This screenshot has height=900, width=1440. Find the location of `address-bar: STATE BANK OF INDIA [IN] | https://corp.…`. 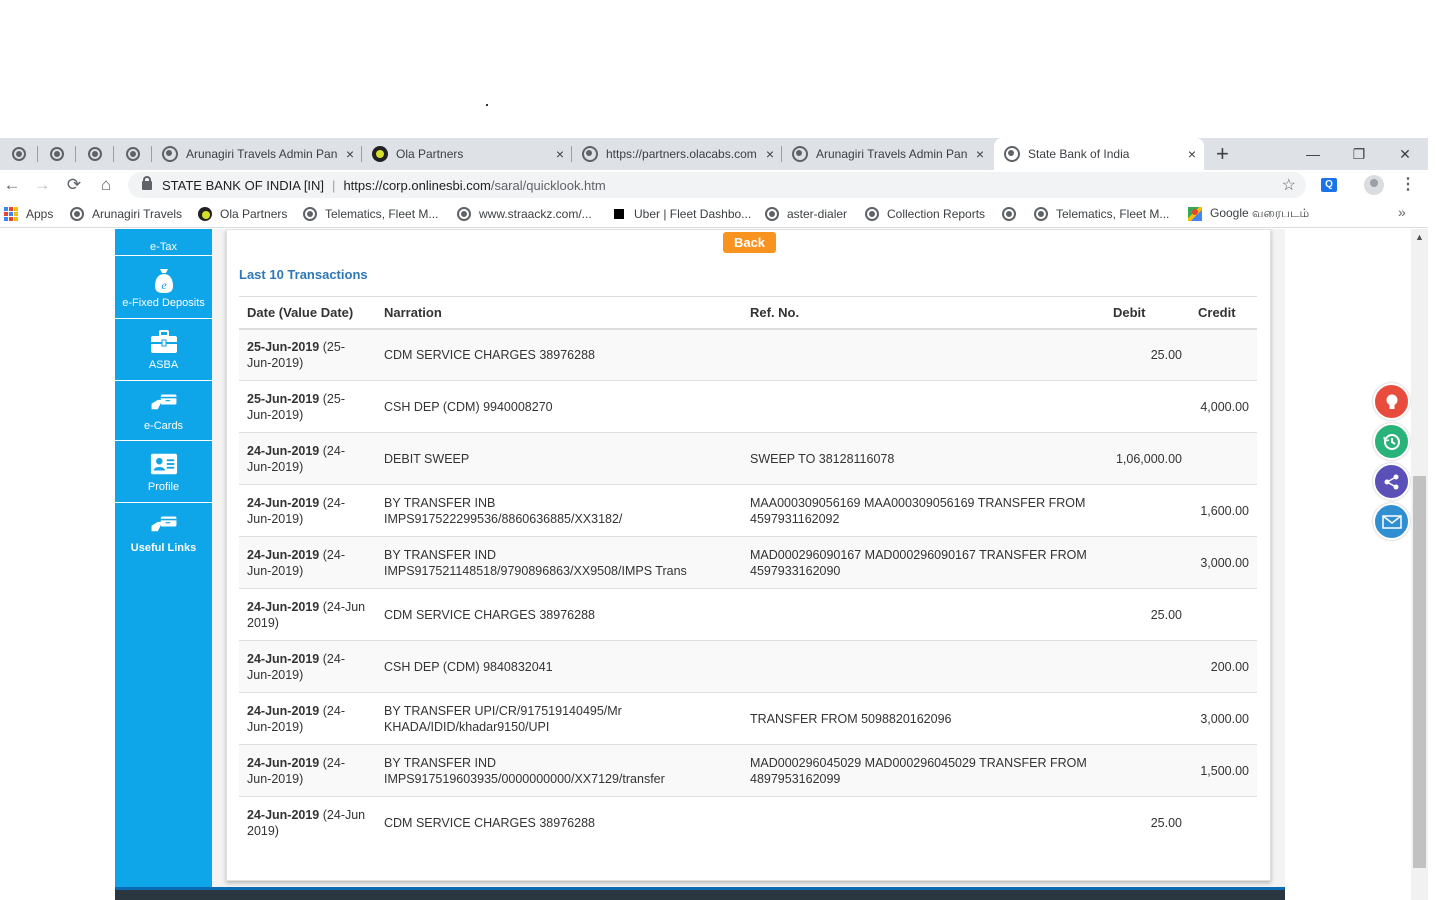

address-bar: STATE BANK OF INDIA [IN] | https://corp.… is located at coordinates (717, 185).